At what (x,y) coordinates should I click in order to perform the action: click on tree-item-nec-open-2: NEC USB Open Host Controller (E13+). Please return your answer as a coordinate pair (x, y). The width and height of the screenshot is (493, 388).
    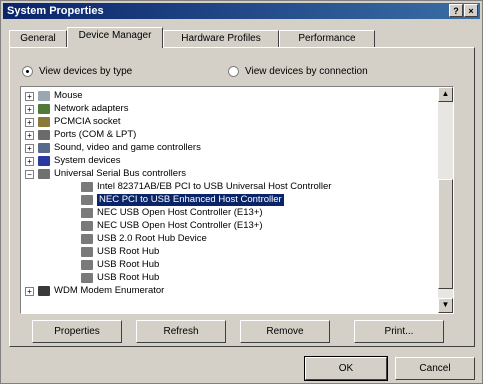
    Looking at the image, I should click on (172, 226).